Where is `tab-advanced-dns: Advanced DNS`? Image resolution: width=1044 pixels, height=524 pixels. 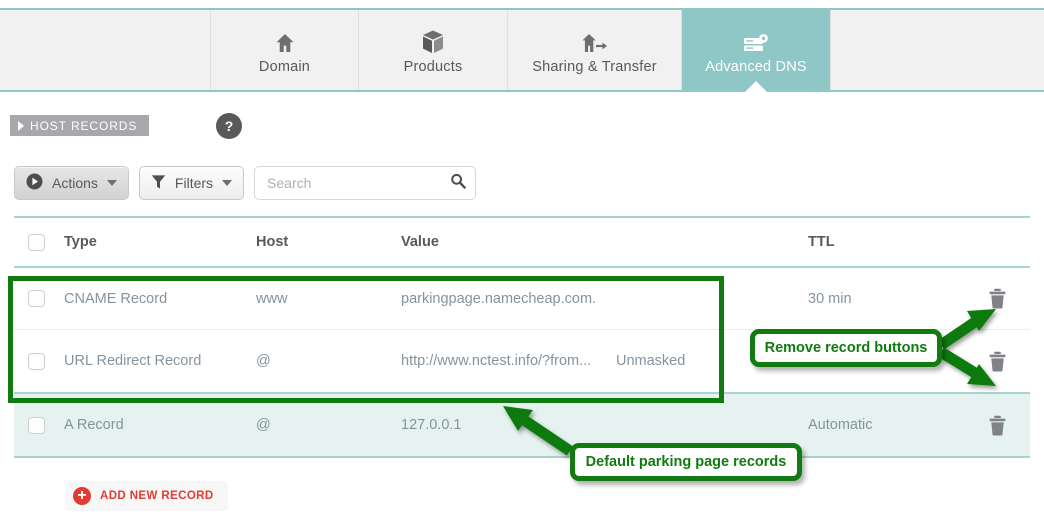 tab-advanced-dns: Advanced DNS is located at coordinates (756, 51).